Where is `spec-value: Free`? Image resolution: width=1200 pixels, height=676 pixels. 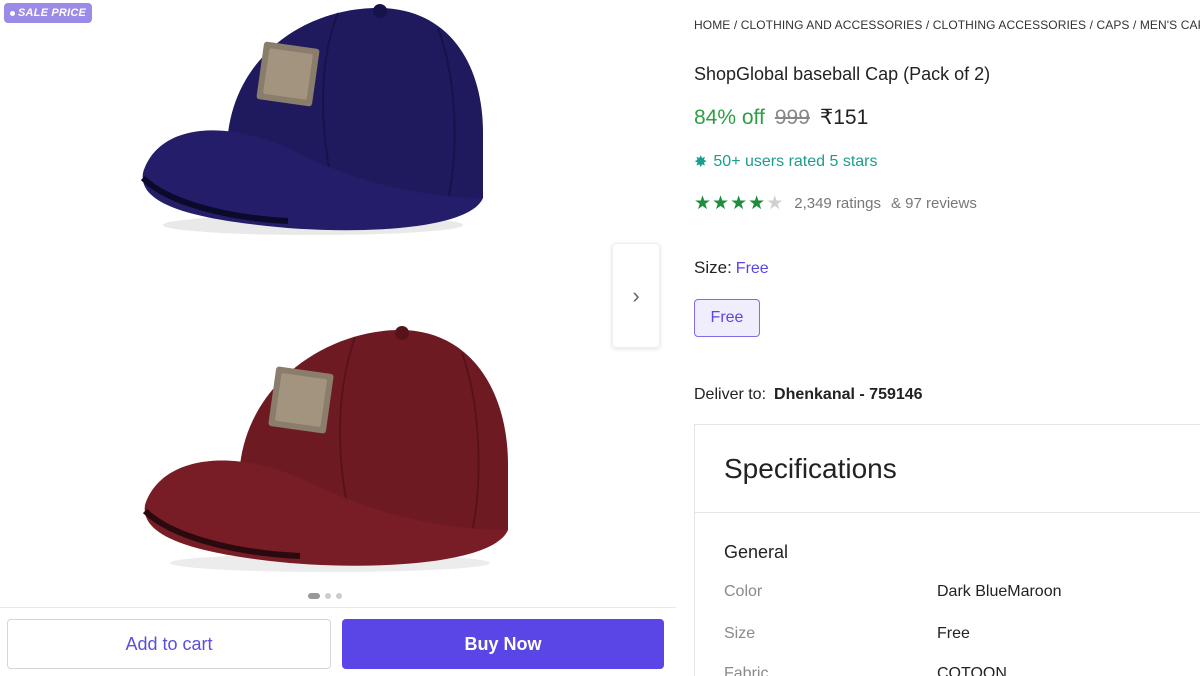 spec-value: Free is located at coordinates (953, 633).